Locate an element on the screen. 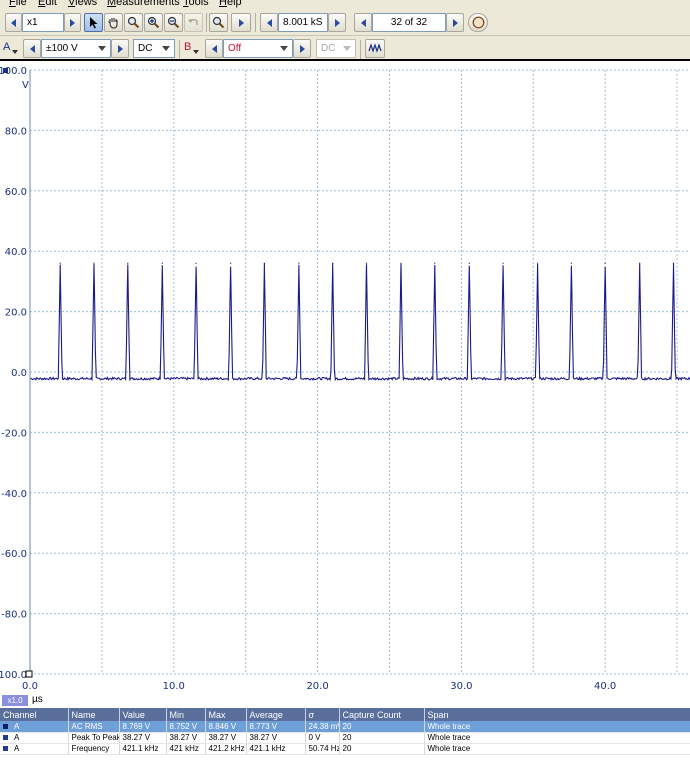 This screenshot has height=765, width=690. column-header-min: Min is located at coordinates (186, 714).